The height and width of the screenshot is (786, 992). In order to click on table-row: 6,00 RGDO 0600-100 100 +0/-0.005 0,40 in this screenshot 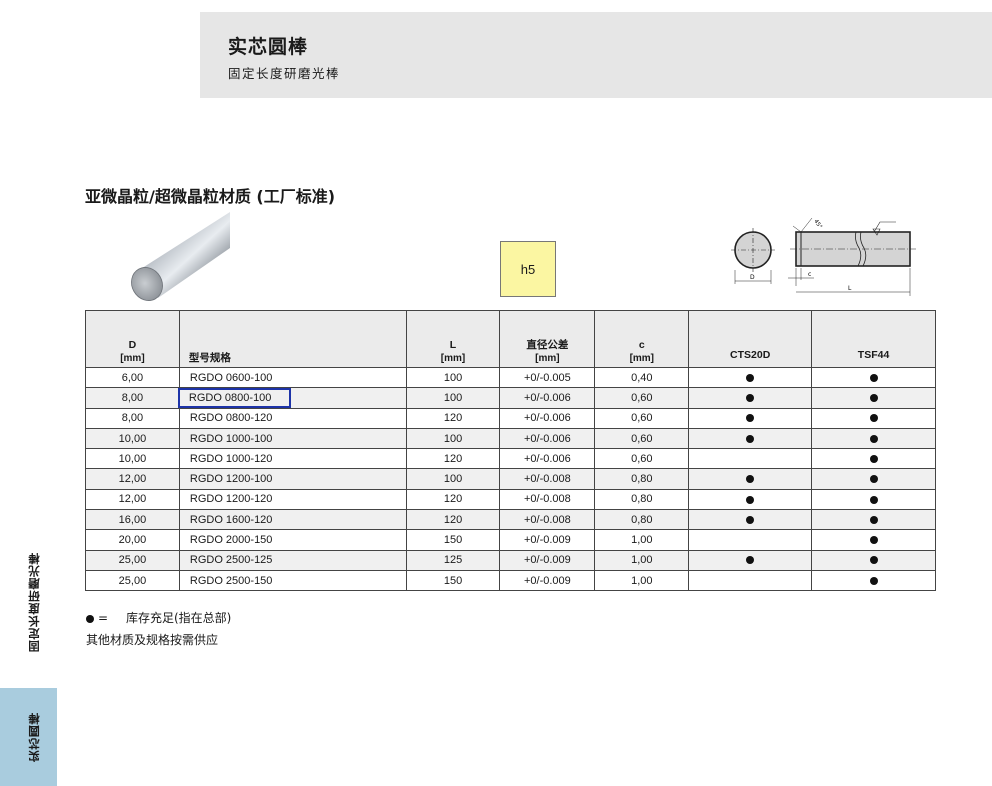, I will do `click(510, 377)`.